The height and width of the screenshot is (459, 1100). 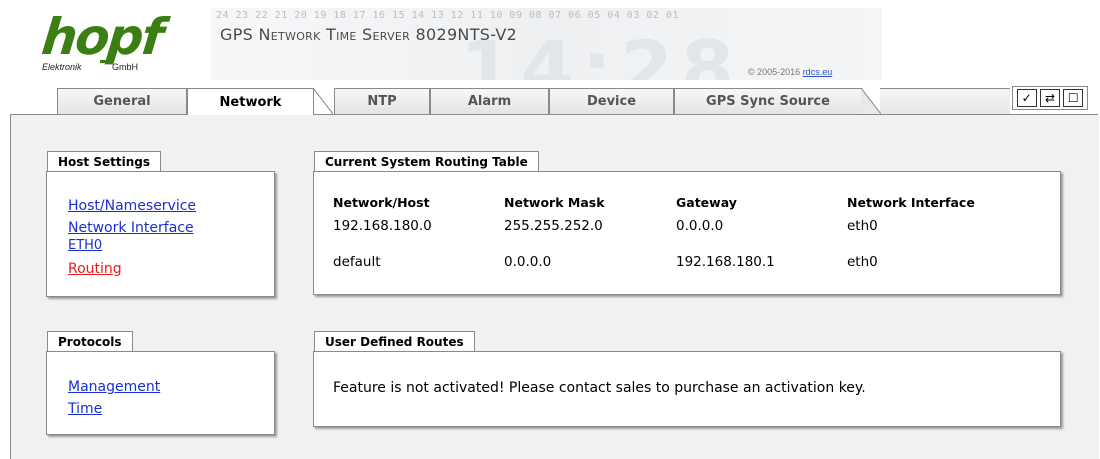 I want to click on column-header-gateway: Gateway, so click(x=706, y=202).